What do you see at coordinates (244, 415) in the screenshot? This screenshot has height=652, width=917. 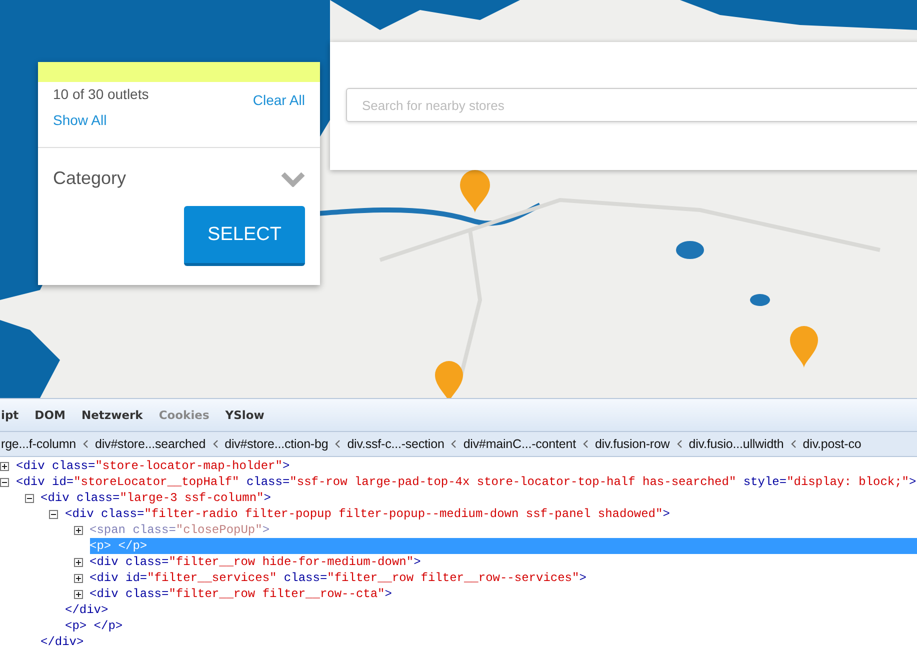 I see `devtools-tab: YSlow` at bounding box center [244, 415].